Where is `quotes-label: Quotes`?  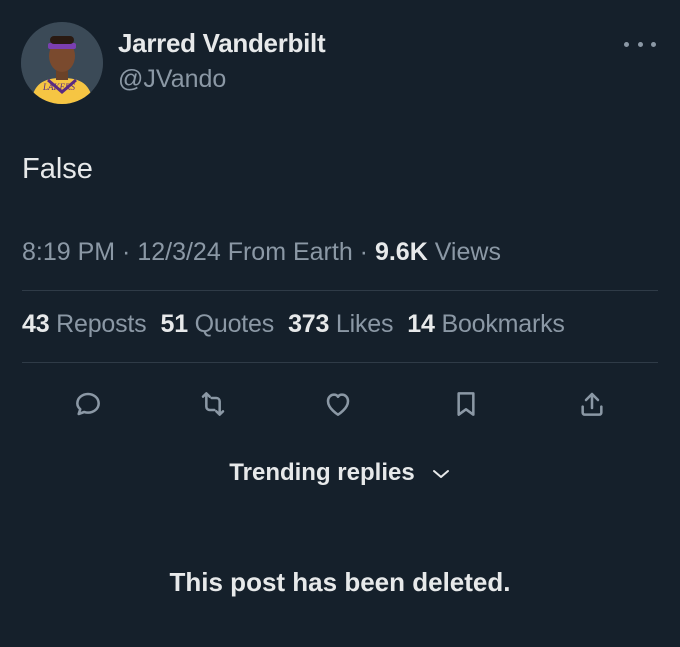
quotes-label: Quotes is located at coordinates (231, 324).